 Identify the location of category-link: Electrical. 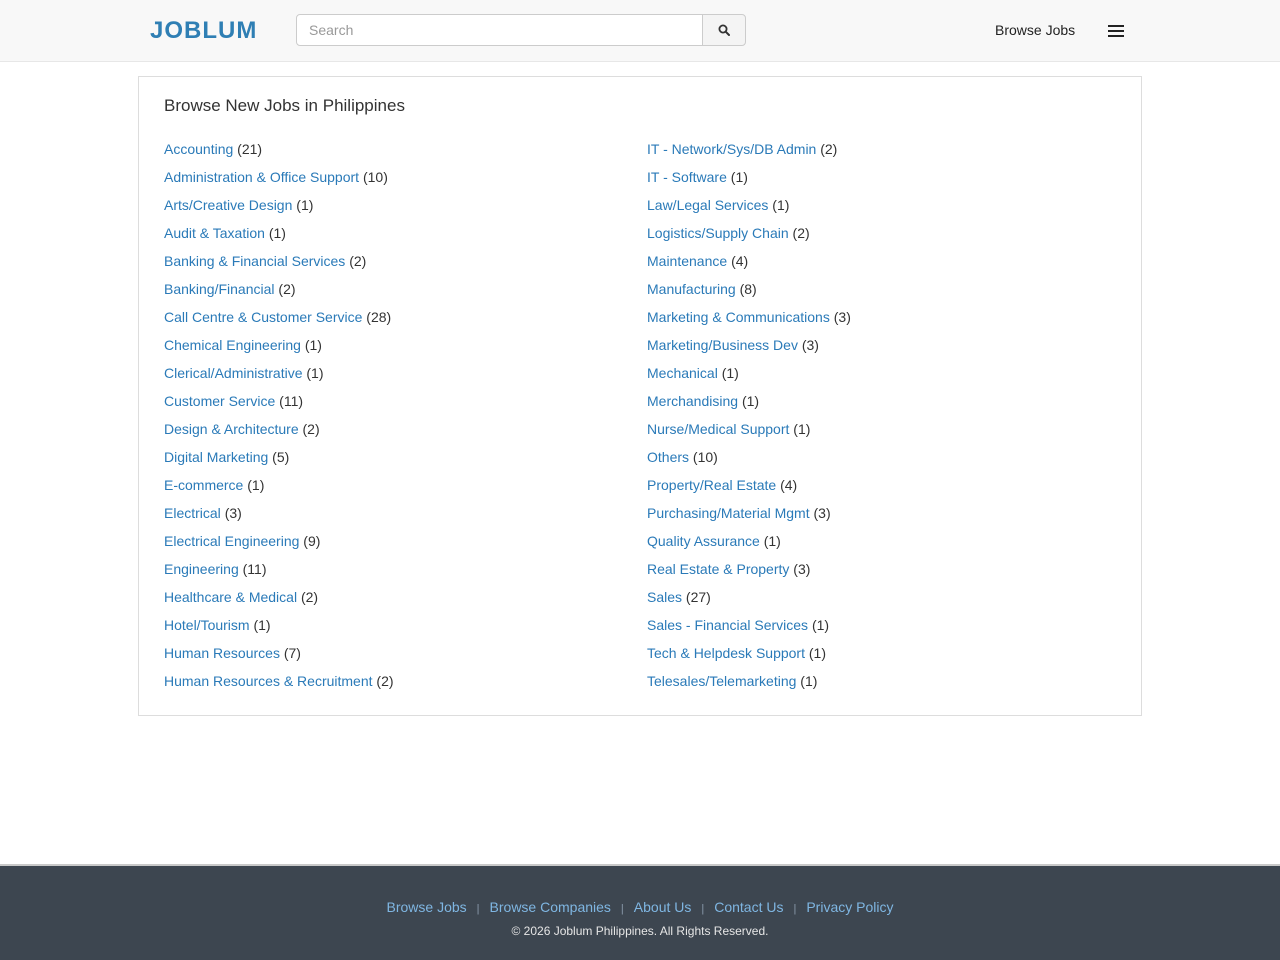
(192, 513).